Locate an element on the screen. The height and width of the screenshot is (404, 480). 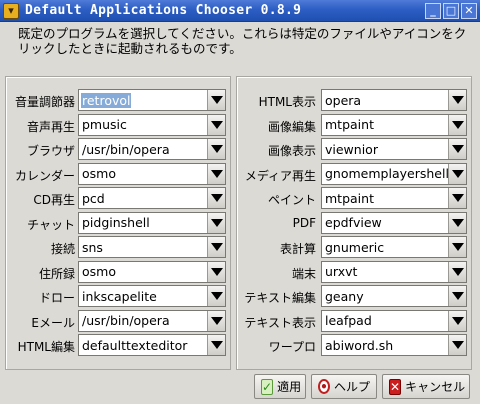
combo-value: pcd is located at coordinates (143, 198).